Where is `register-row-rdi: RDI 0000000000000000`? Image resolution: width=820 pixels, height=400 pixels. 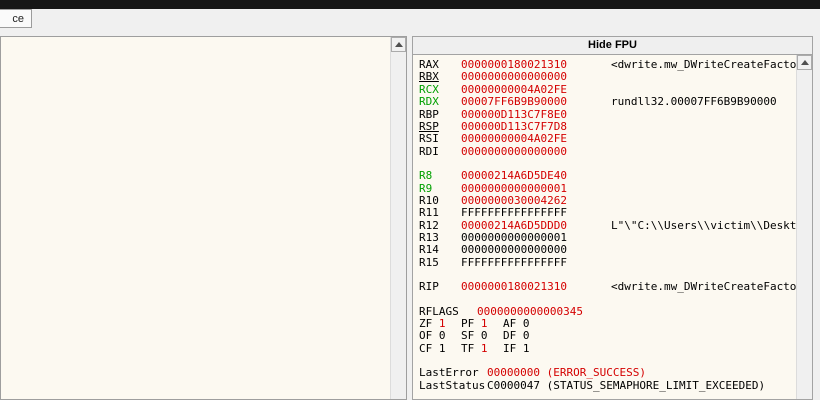
register-row-rdi: RDI 0000000000000000 is located at coordinates (615, 151).